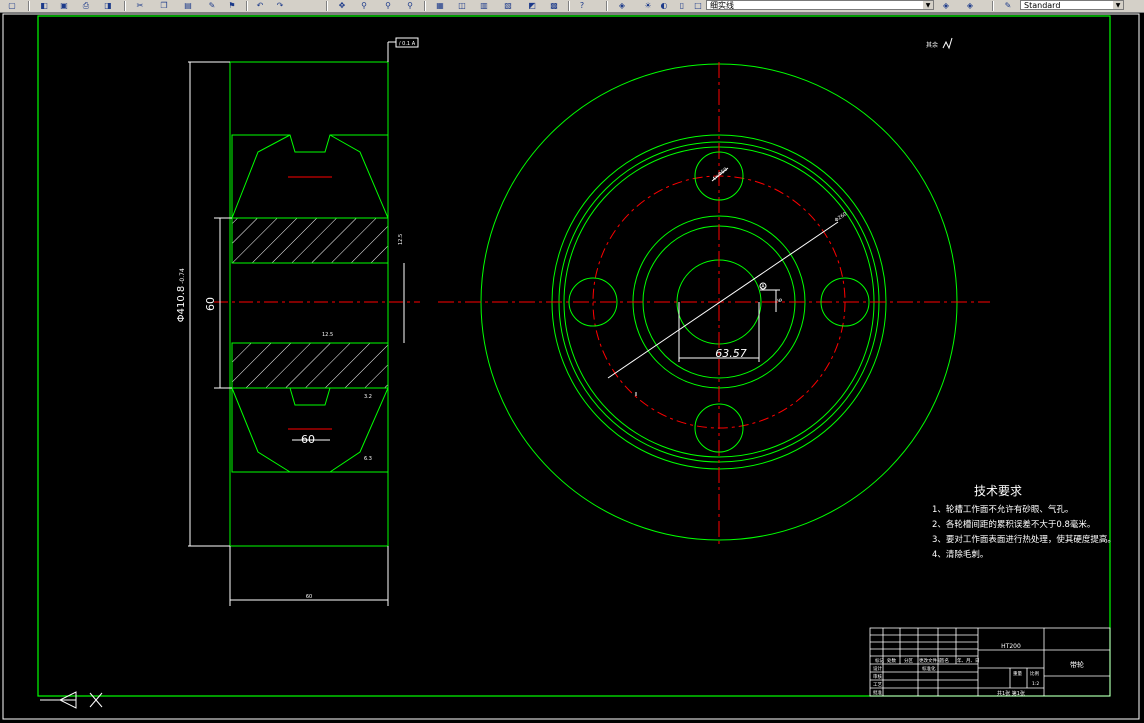  I want to click on title-material: HT200, so click(1011, 646).